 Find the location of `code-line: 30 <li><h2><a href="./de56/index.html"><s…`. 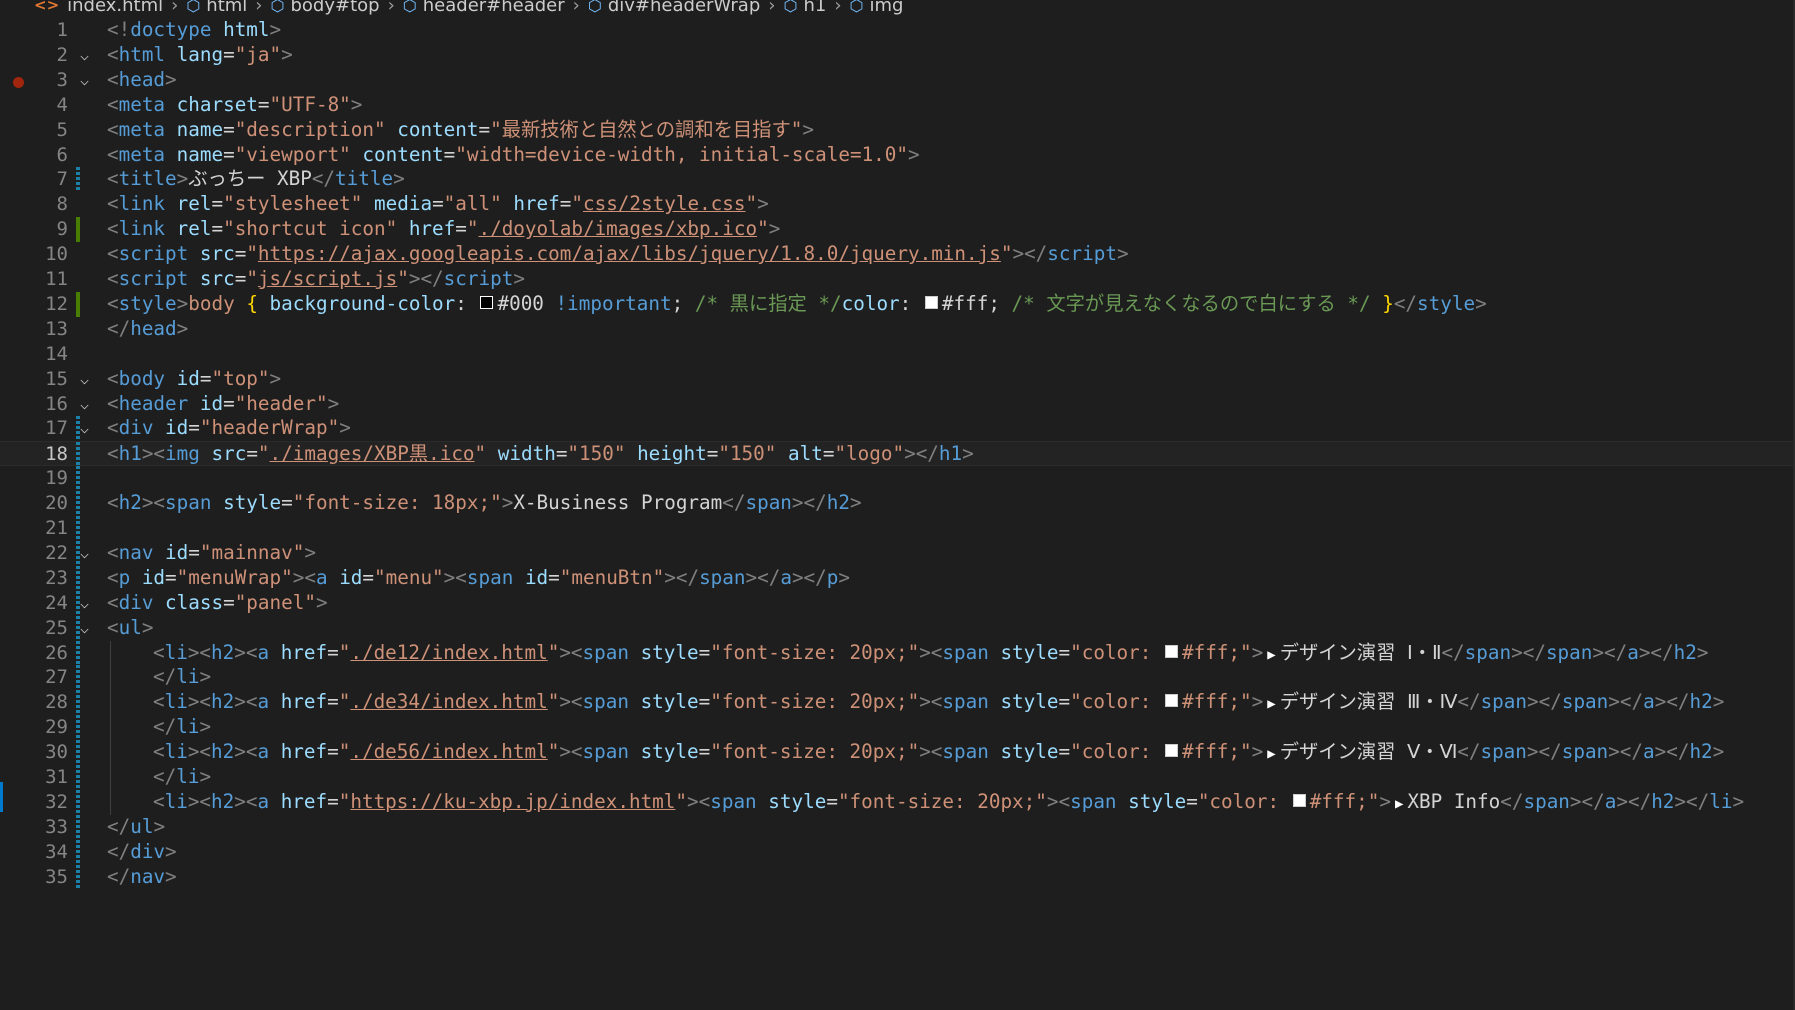

code-line: 30 <li><h2><a href="./de56/index.html"><s… is located at coordinates (897, 752).